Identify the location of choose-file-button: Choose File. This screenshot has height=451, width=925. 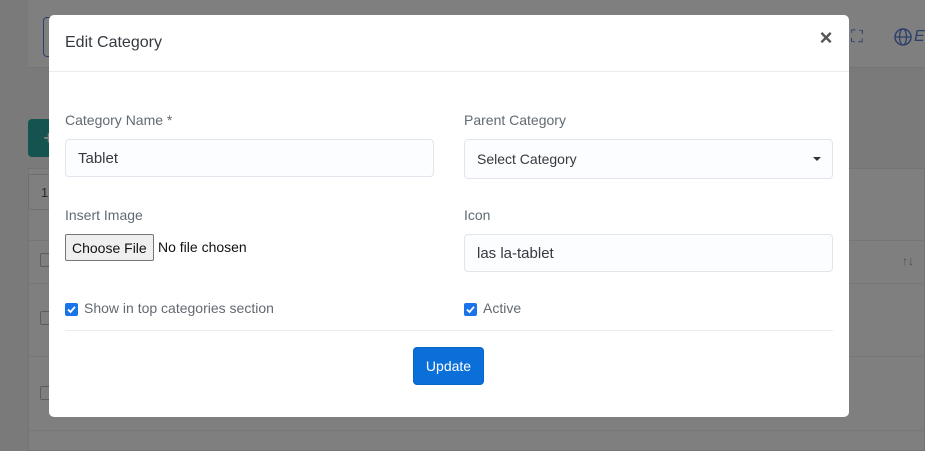
(109, 247).